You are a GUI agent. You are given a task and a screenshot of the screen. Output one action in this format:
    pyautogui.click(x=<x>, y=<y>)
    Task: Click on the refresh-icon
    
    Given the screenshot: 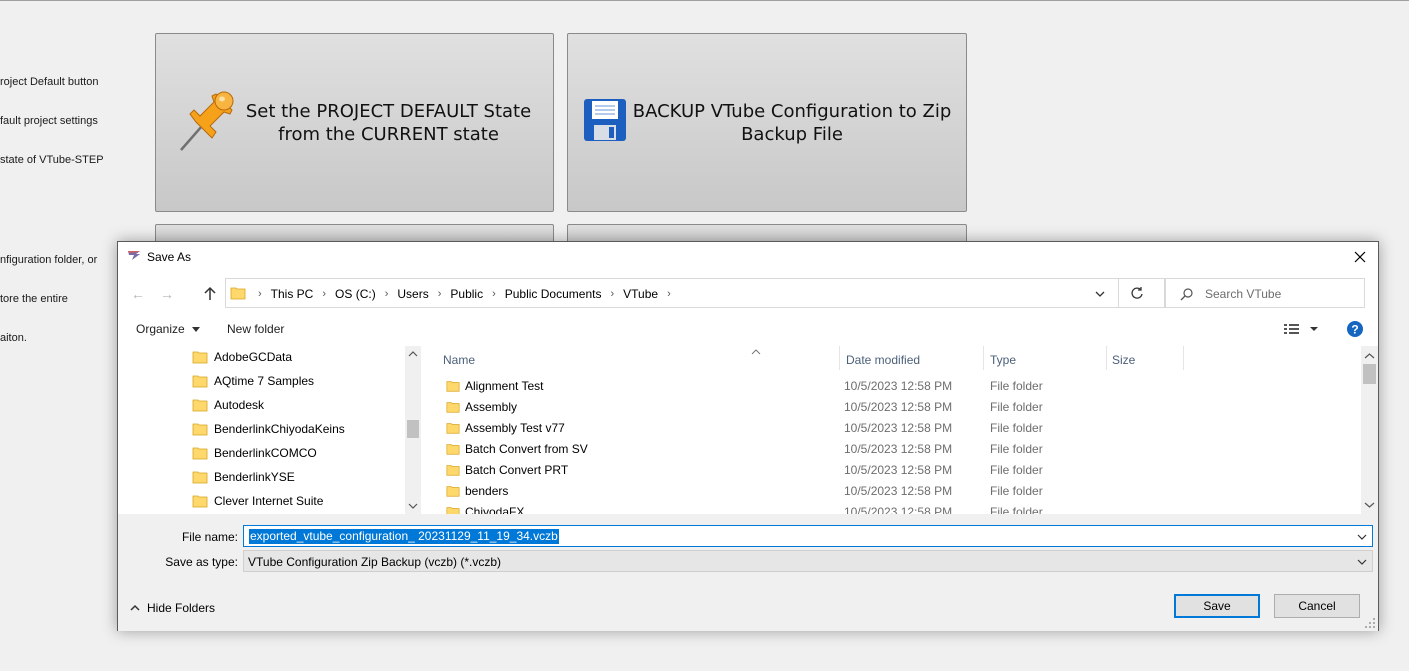 What is the action you would take?
    pyautogui.click(x=1137, y=293)
    